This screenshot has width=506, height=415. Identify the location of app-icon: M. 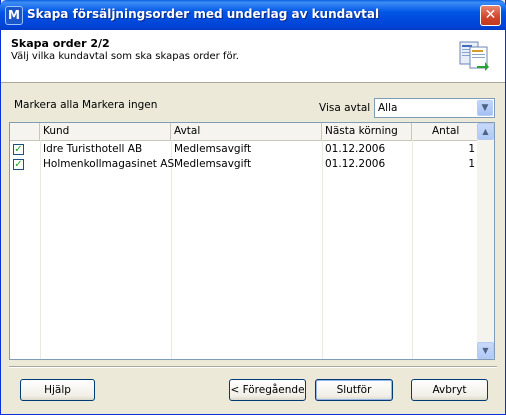
(14, 15).